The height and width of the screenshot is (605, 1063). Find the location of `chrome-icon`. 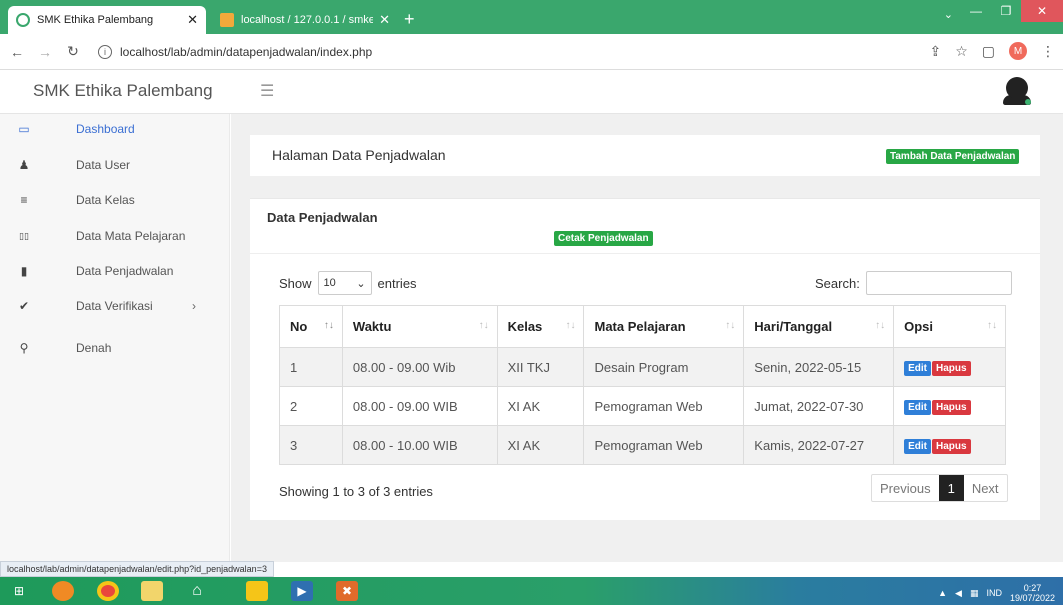

chrome-icon is located at coordinates (108, 591).